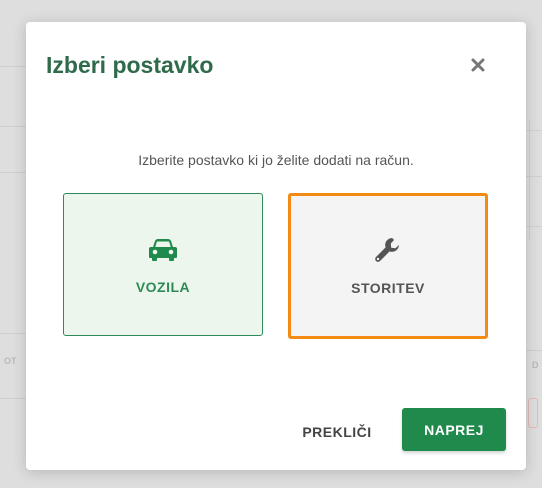  What do you see at coordinates (388, 288) in the screenshot?
I see `option-services-label: STORITEV` at bounding box center [388, 288].